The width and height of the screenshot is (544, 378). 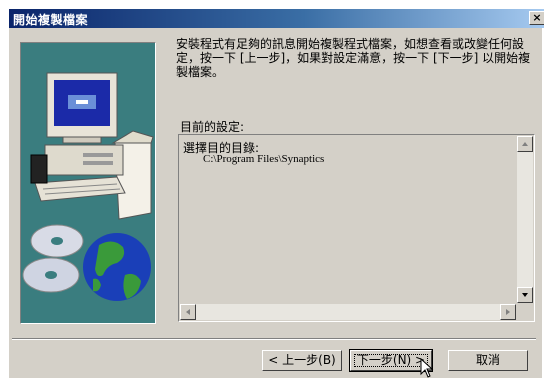 I want to click on scroll-up-icon, so click(x=525, y=144).